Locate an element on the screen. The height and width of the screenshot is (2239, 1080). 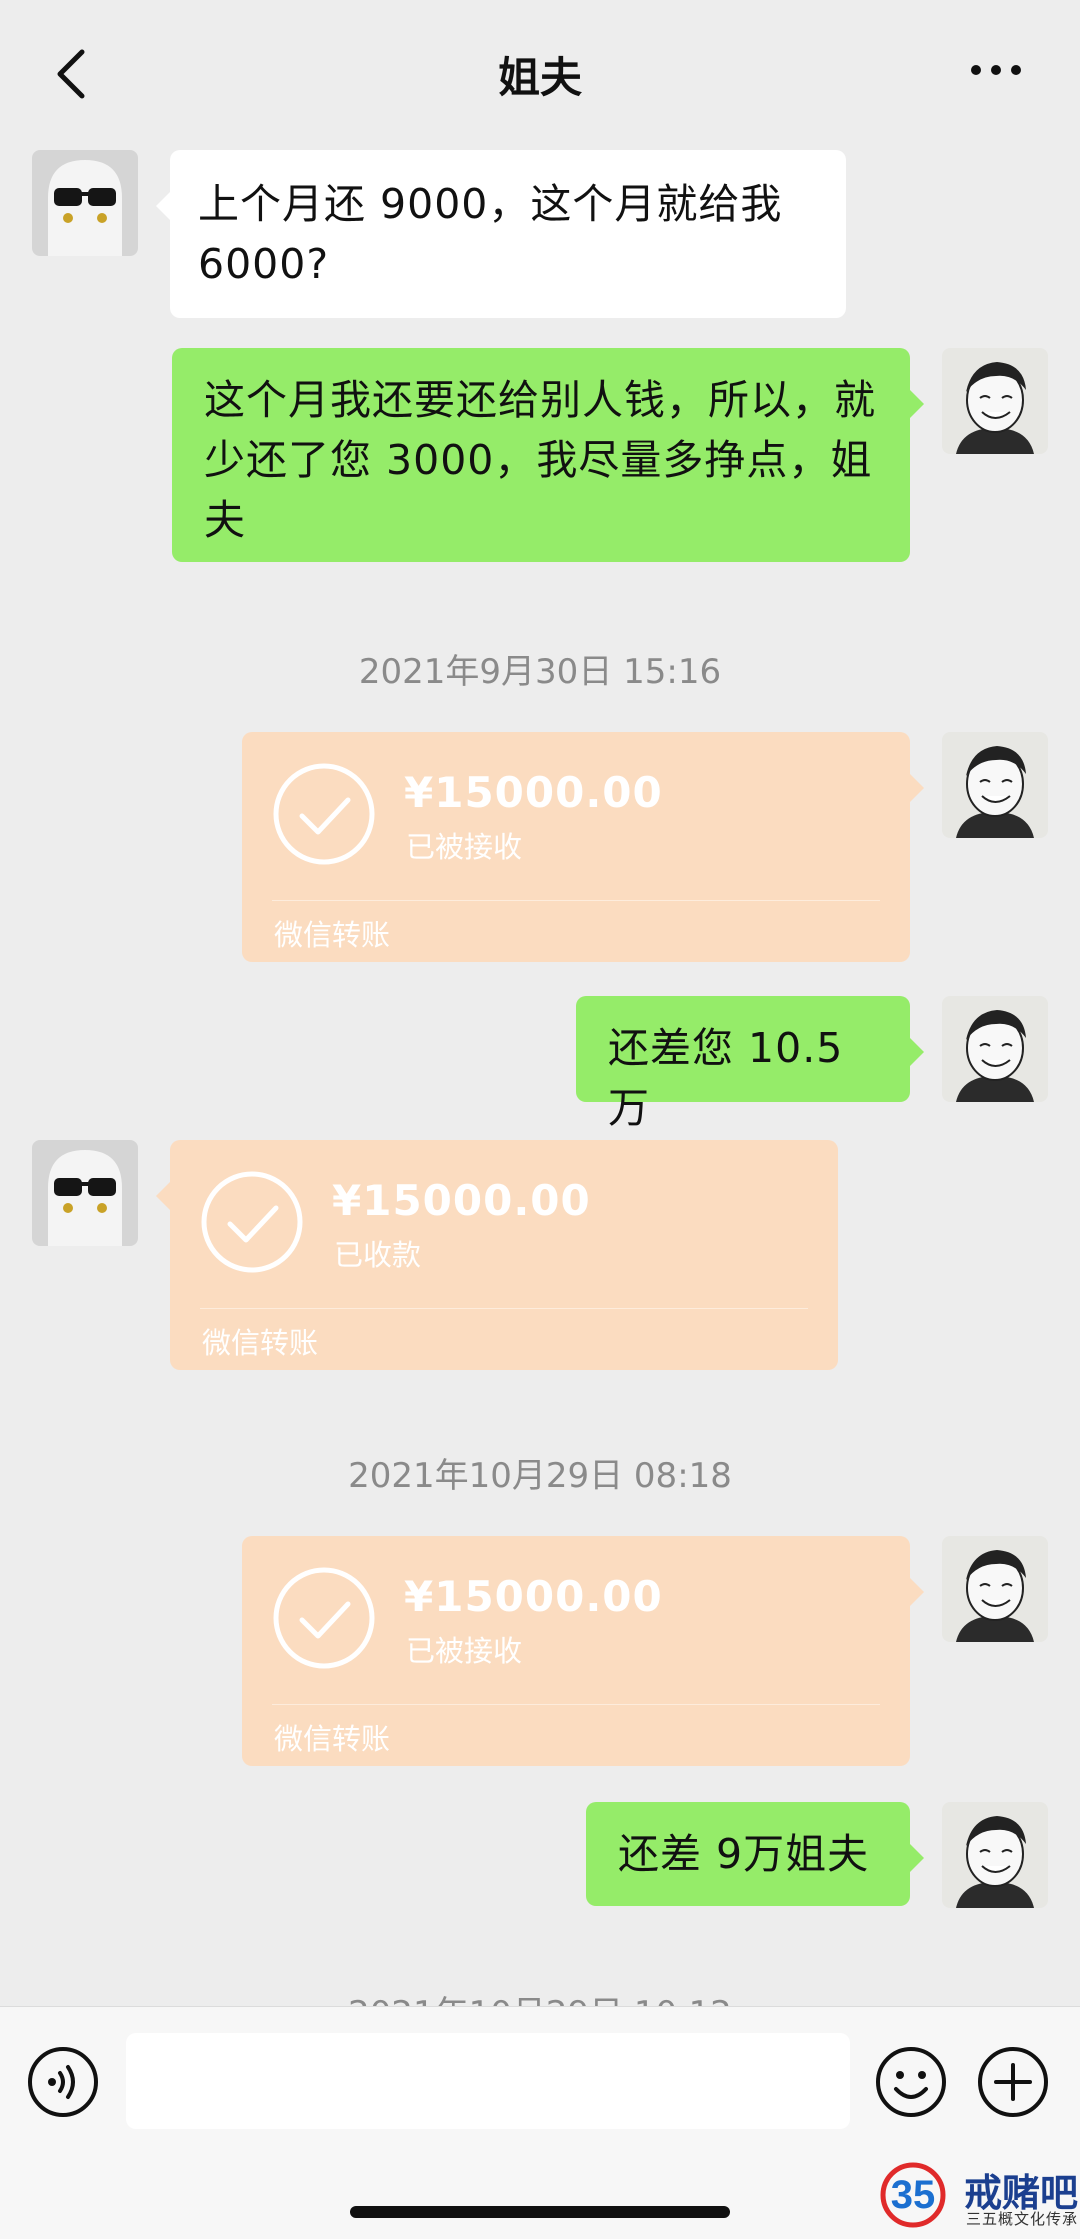
message-bubble-sent: 还差 9万姐夫 is located at coordinates (755, 1854).